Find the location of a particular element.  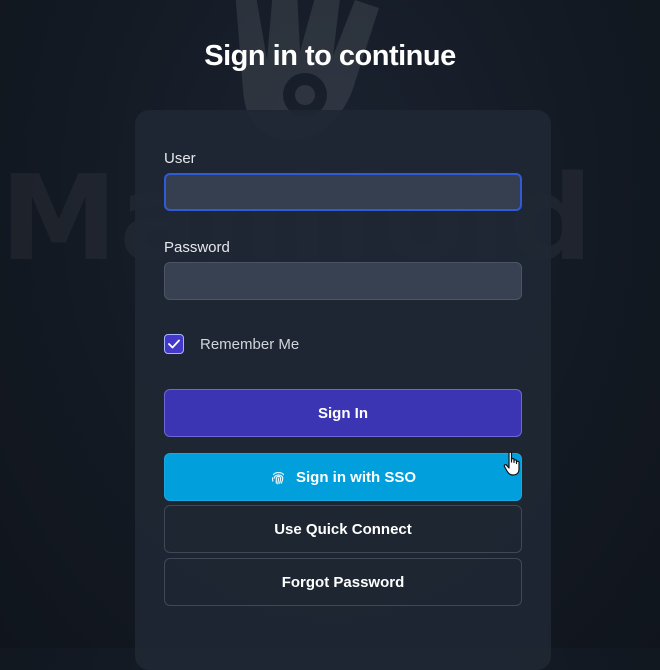

sign-in-button: Sign In is located at coordinates (343, 413).